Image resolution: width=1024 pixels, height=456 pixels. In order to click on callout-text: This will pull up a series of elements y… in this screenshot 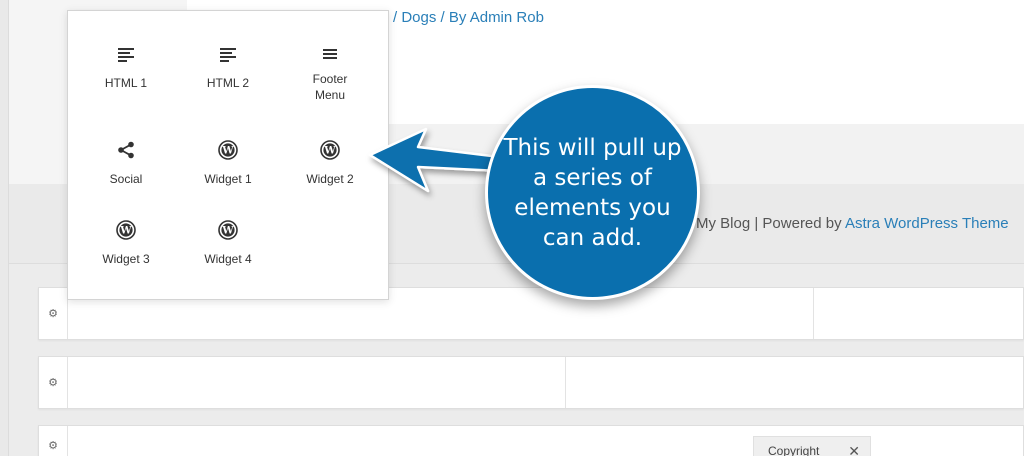, I will do `click(592, 192)`.